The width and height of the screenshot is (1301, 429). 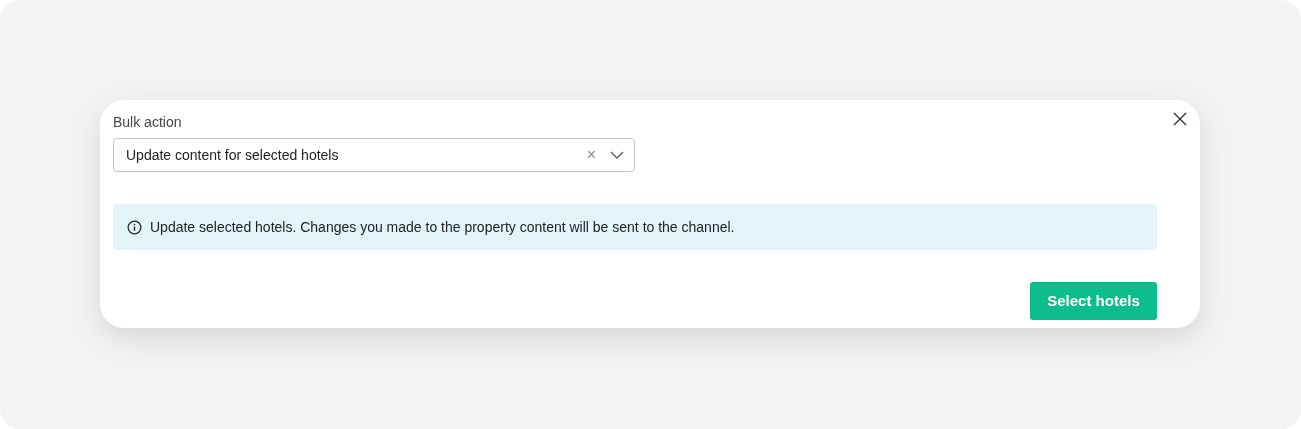 What do you see at coordinates (1093, 301) in the screenshot?
I see `select-hotels-button: Select hotels` at bounding box center [1093, 301].